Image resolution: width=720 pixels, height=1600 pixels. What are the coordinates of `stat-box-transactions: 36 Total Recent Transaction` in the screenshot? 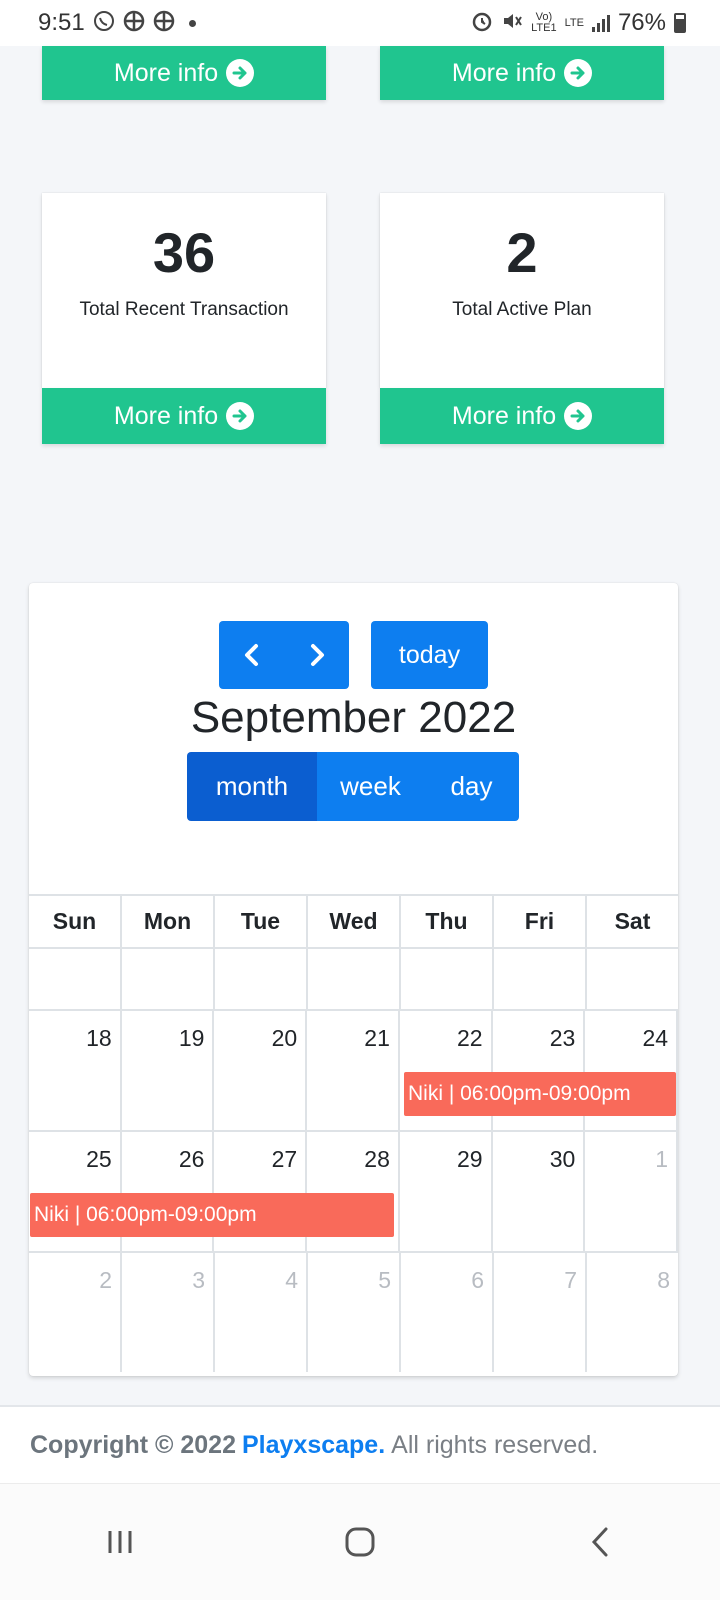 It's located at (184, 290).